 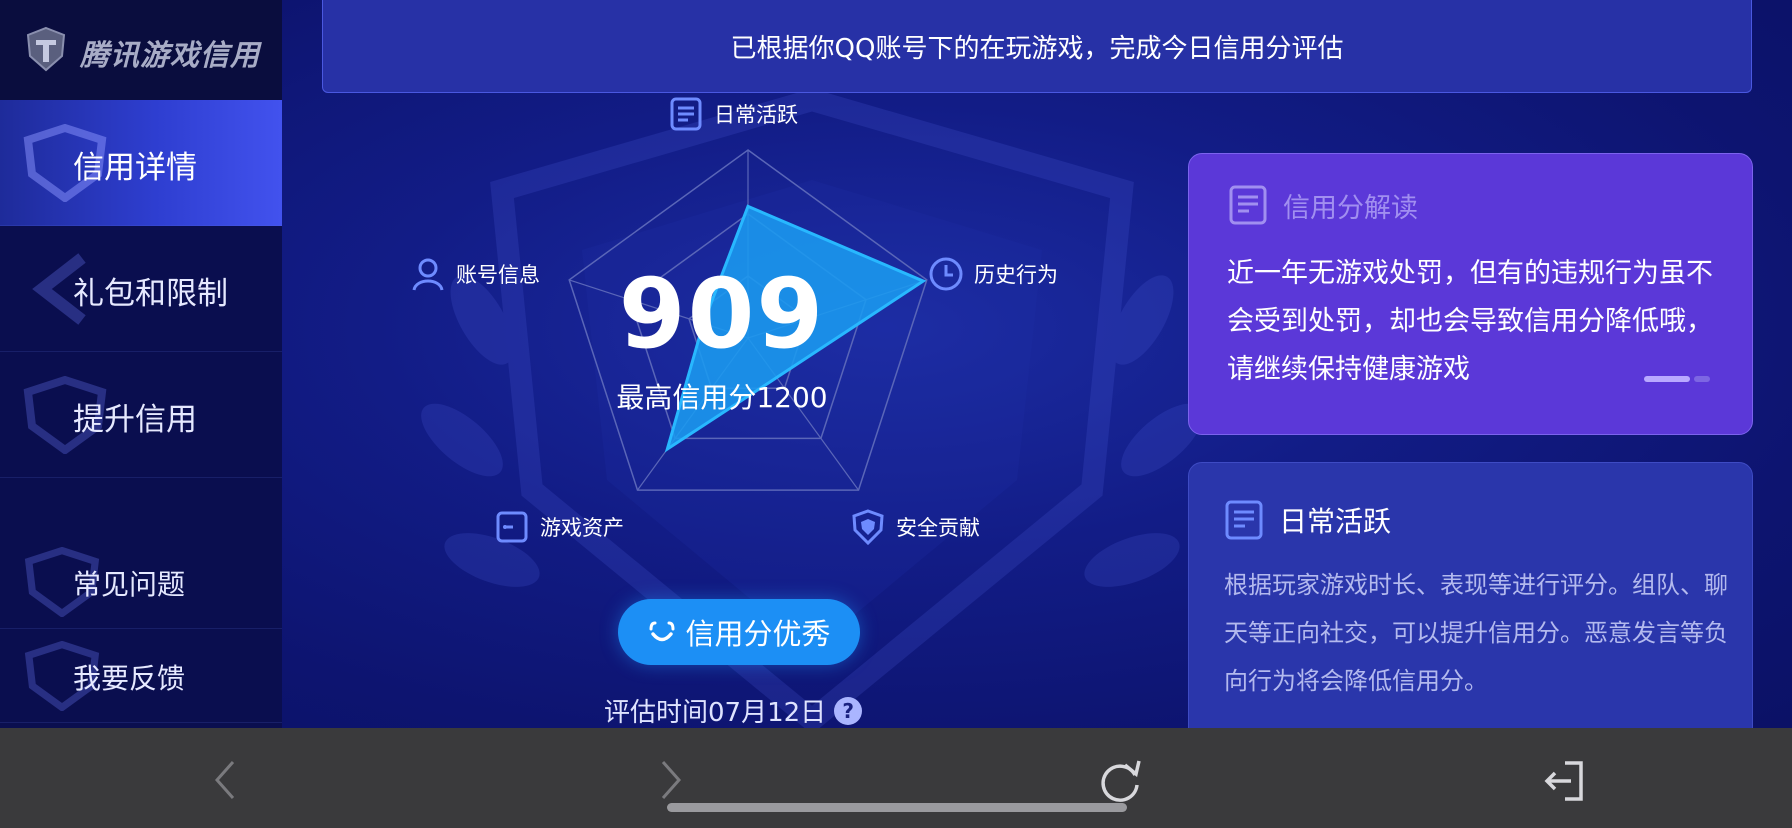 I want to click on sidebar: 腾讯游戏信用 信用详情 礼包和限制 提升信用 常见问题 我要反馈, so click(x=141, y=364).